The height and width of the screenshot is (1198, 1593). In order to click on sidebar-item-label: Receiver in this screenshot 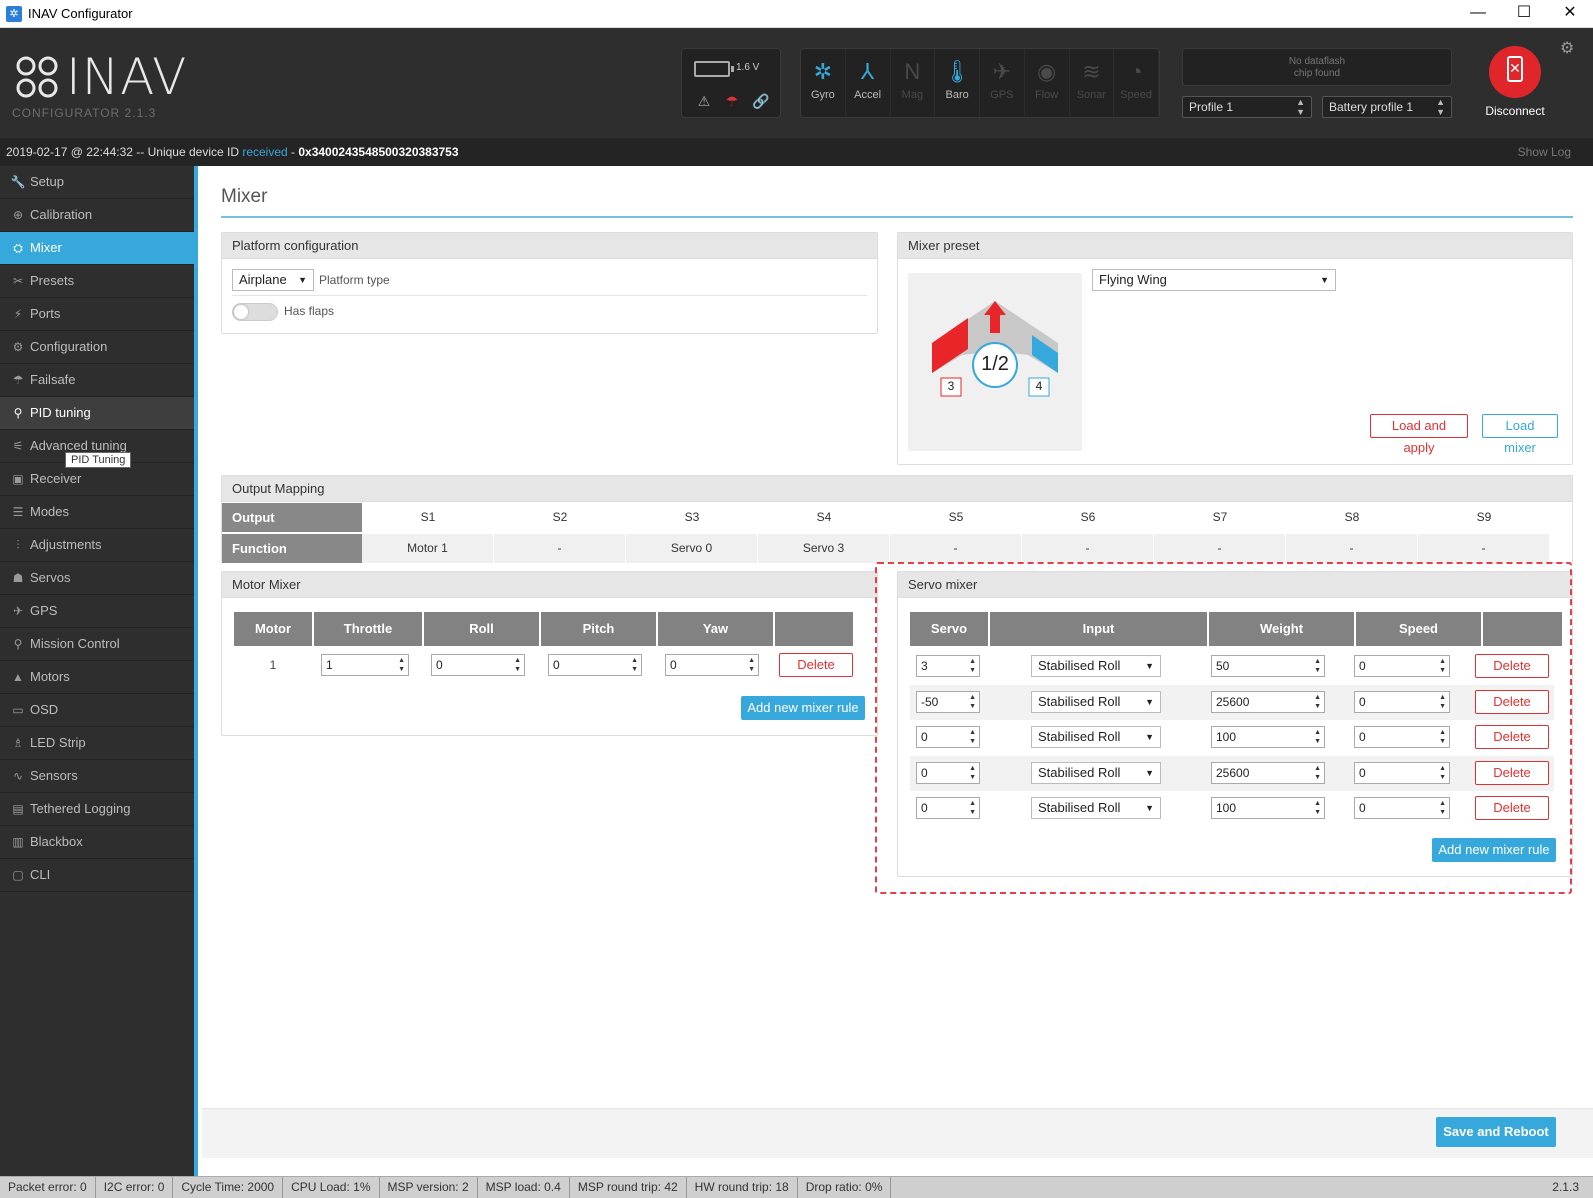, I will do `click(56, 478)`.